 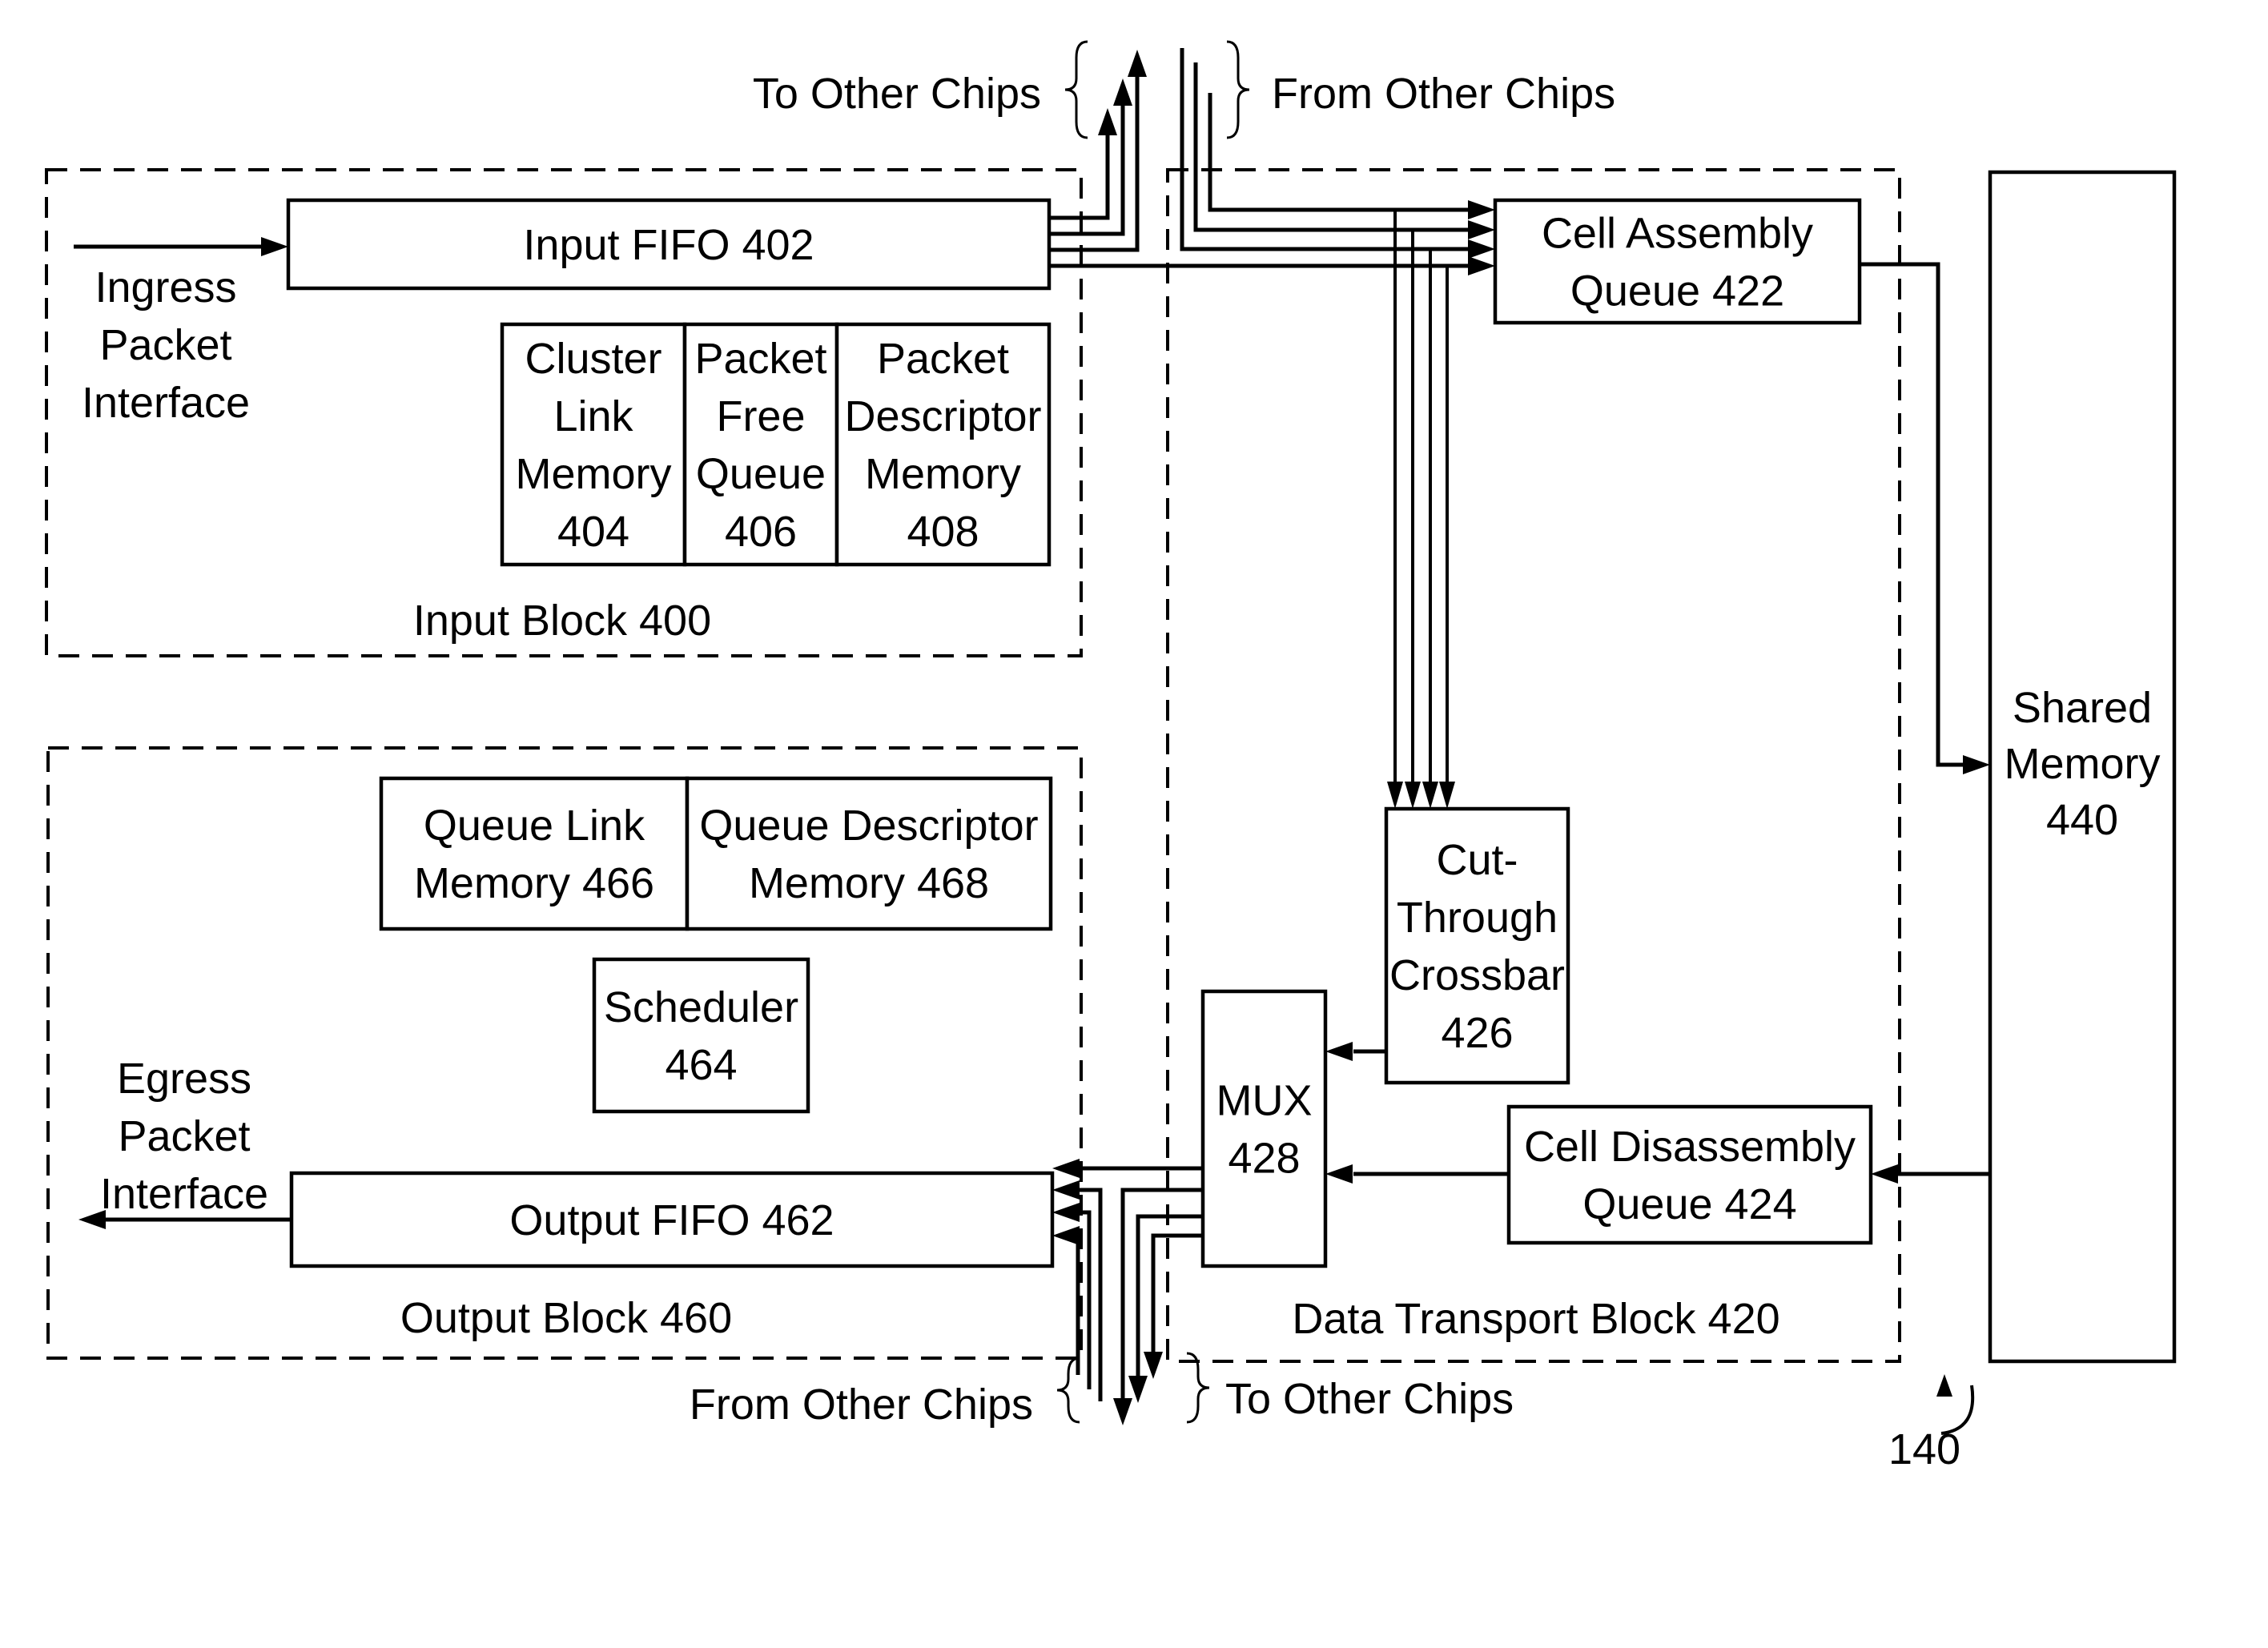 I want to click on ingress-packet-interface-label: Ingress Packet Interface, so click(x=166, y=345).